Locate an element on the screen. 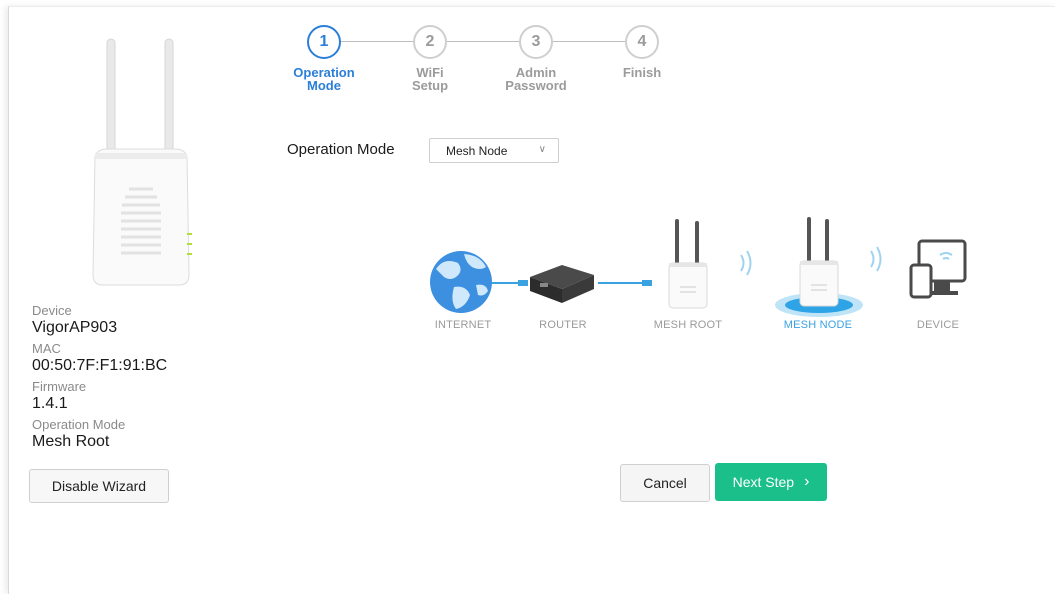  step-label: WiFi Setup is located at coordinates (430, 79).